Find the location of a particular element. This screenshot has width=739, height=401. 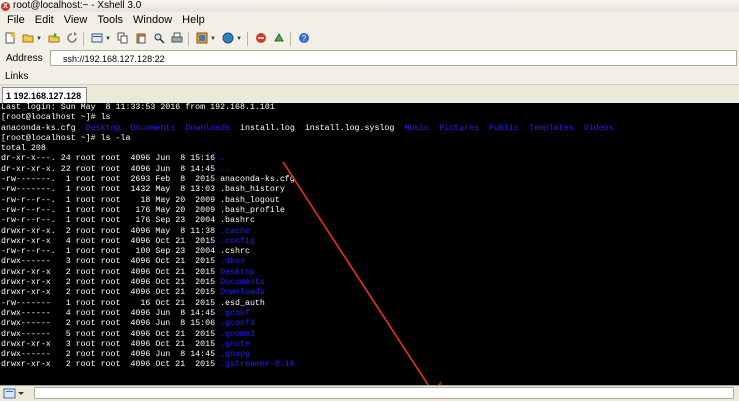

globe-icon is located at coordinates (228, 39).